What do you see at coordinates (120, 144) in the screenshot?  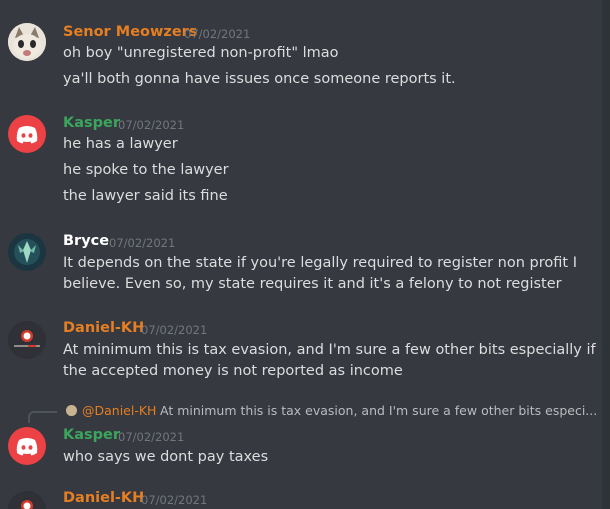 I see `message-text: he has a lawyer` at bounding box center [120, 144].